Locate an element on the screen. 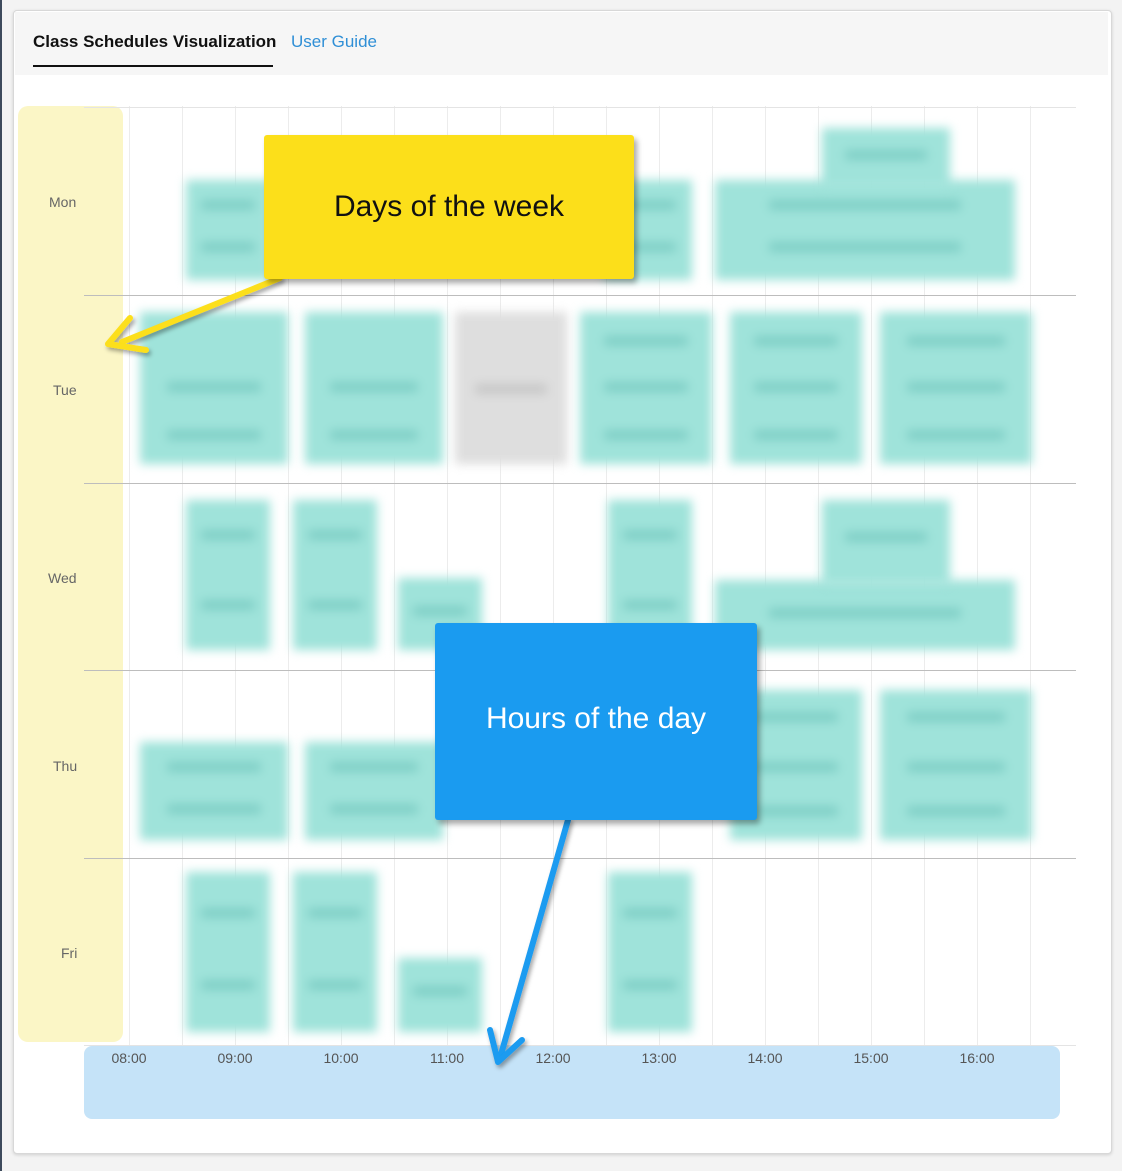 The image size is (1122, 1171). hours-arrow-icon is located at coordinates (534, 939).